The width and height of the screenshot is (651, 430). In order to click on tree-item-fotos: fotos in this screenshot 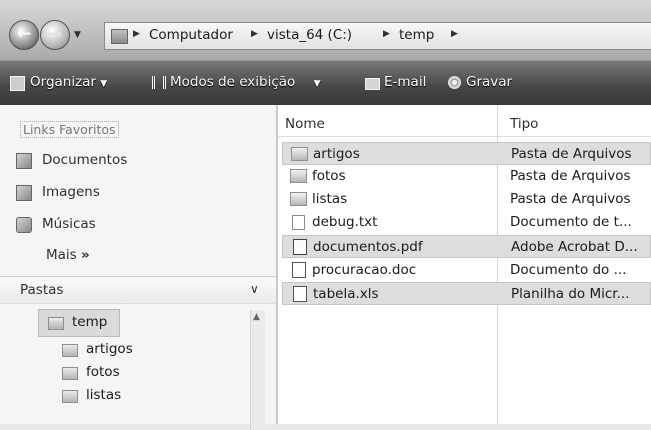, I will do `click(103, 372)`.